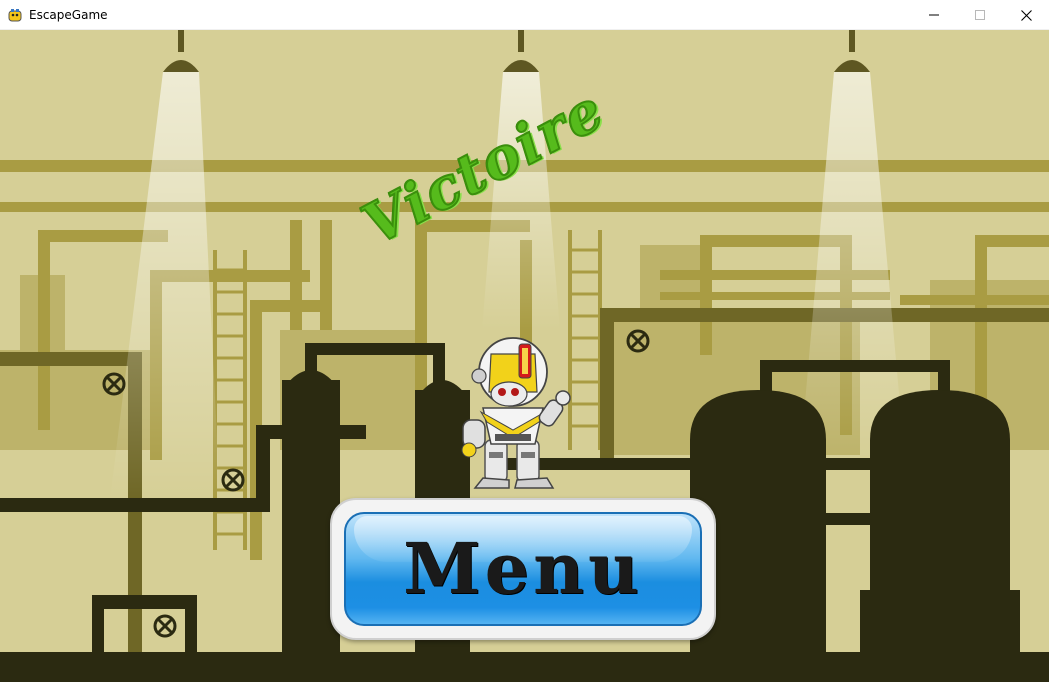 The image size is (1049, 682). I want to click on close-icon, so click(1026, 15).